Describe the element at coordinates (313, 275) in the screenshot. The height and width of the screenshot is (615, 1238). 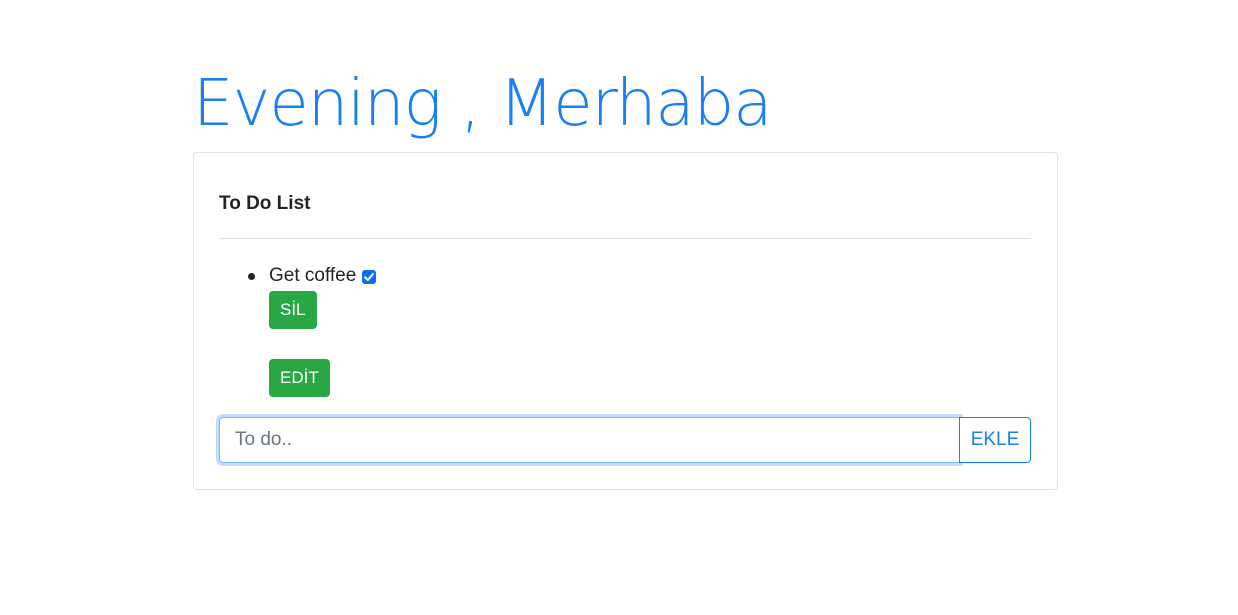
I see `todo-item-text: Get coffee` at that location.